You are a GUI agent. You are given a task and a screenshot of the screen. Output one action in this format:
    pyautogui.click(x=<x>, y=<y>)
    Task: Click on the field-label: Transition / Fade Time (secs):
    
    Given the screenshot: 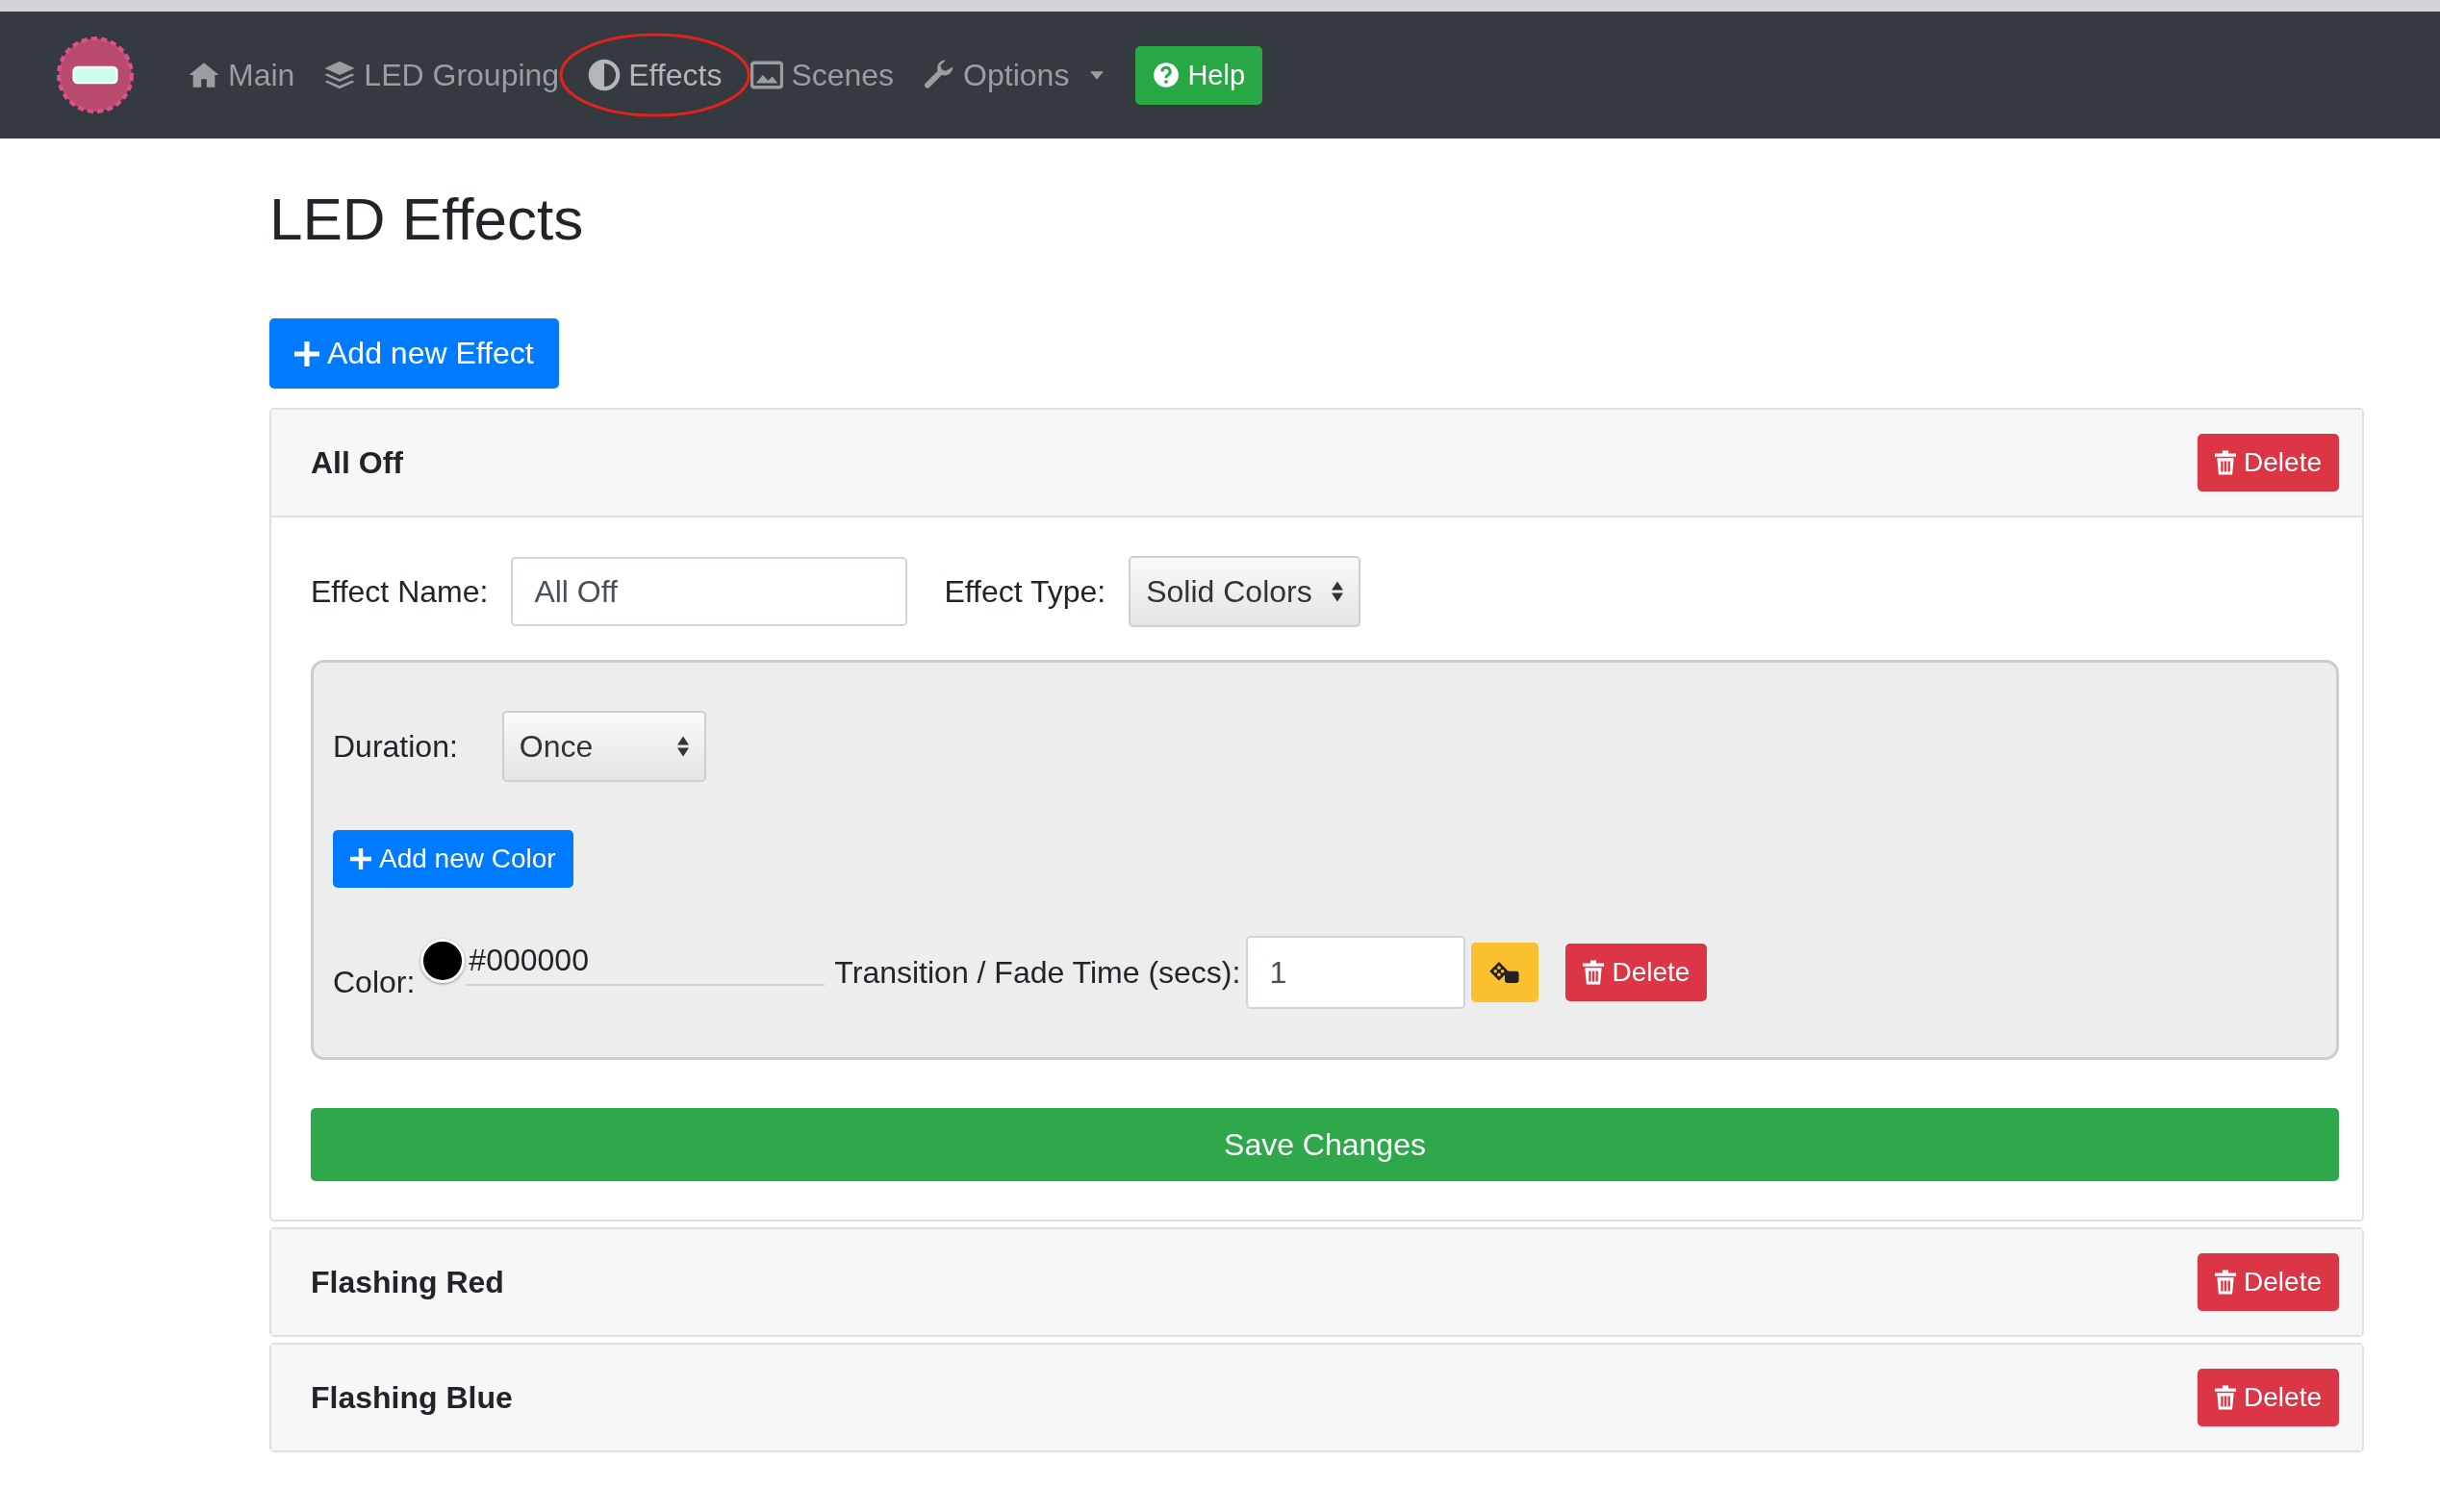 What is the action you would take?
    pyautogui.click(x=1037, y=973)
    